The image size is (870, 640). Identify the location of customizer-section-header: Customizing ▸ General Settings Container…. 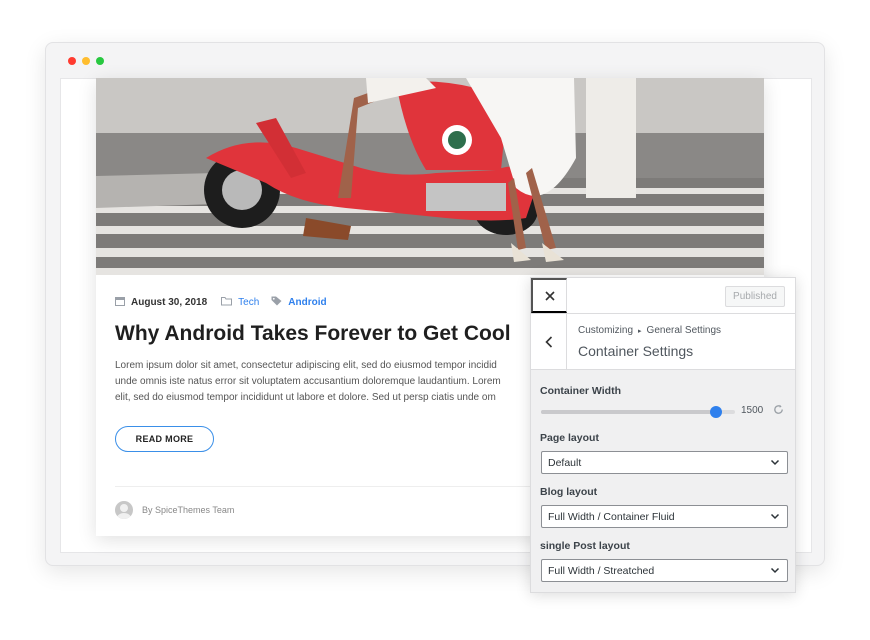
(663, 342).